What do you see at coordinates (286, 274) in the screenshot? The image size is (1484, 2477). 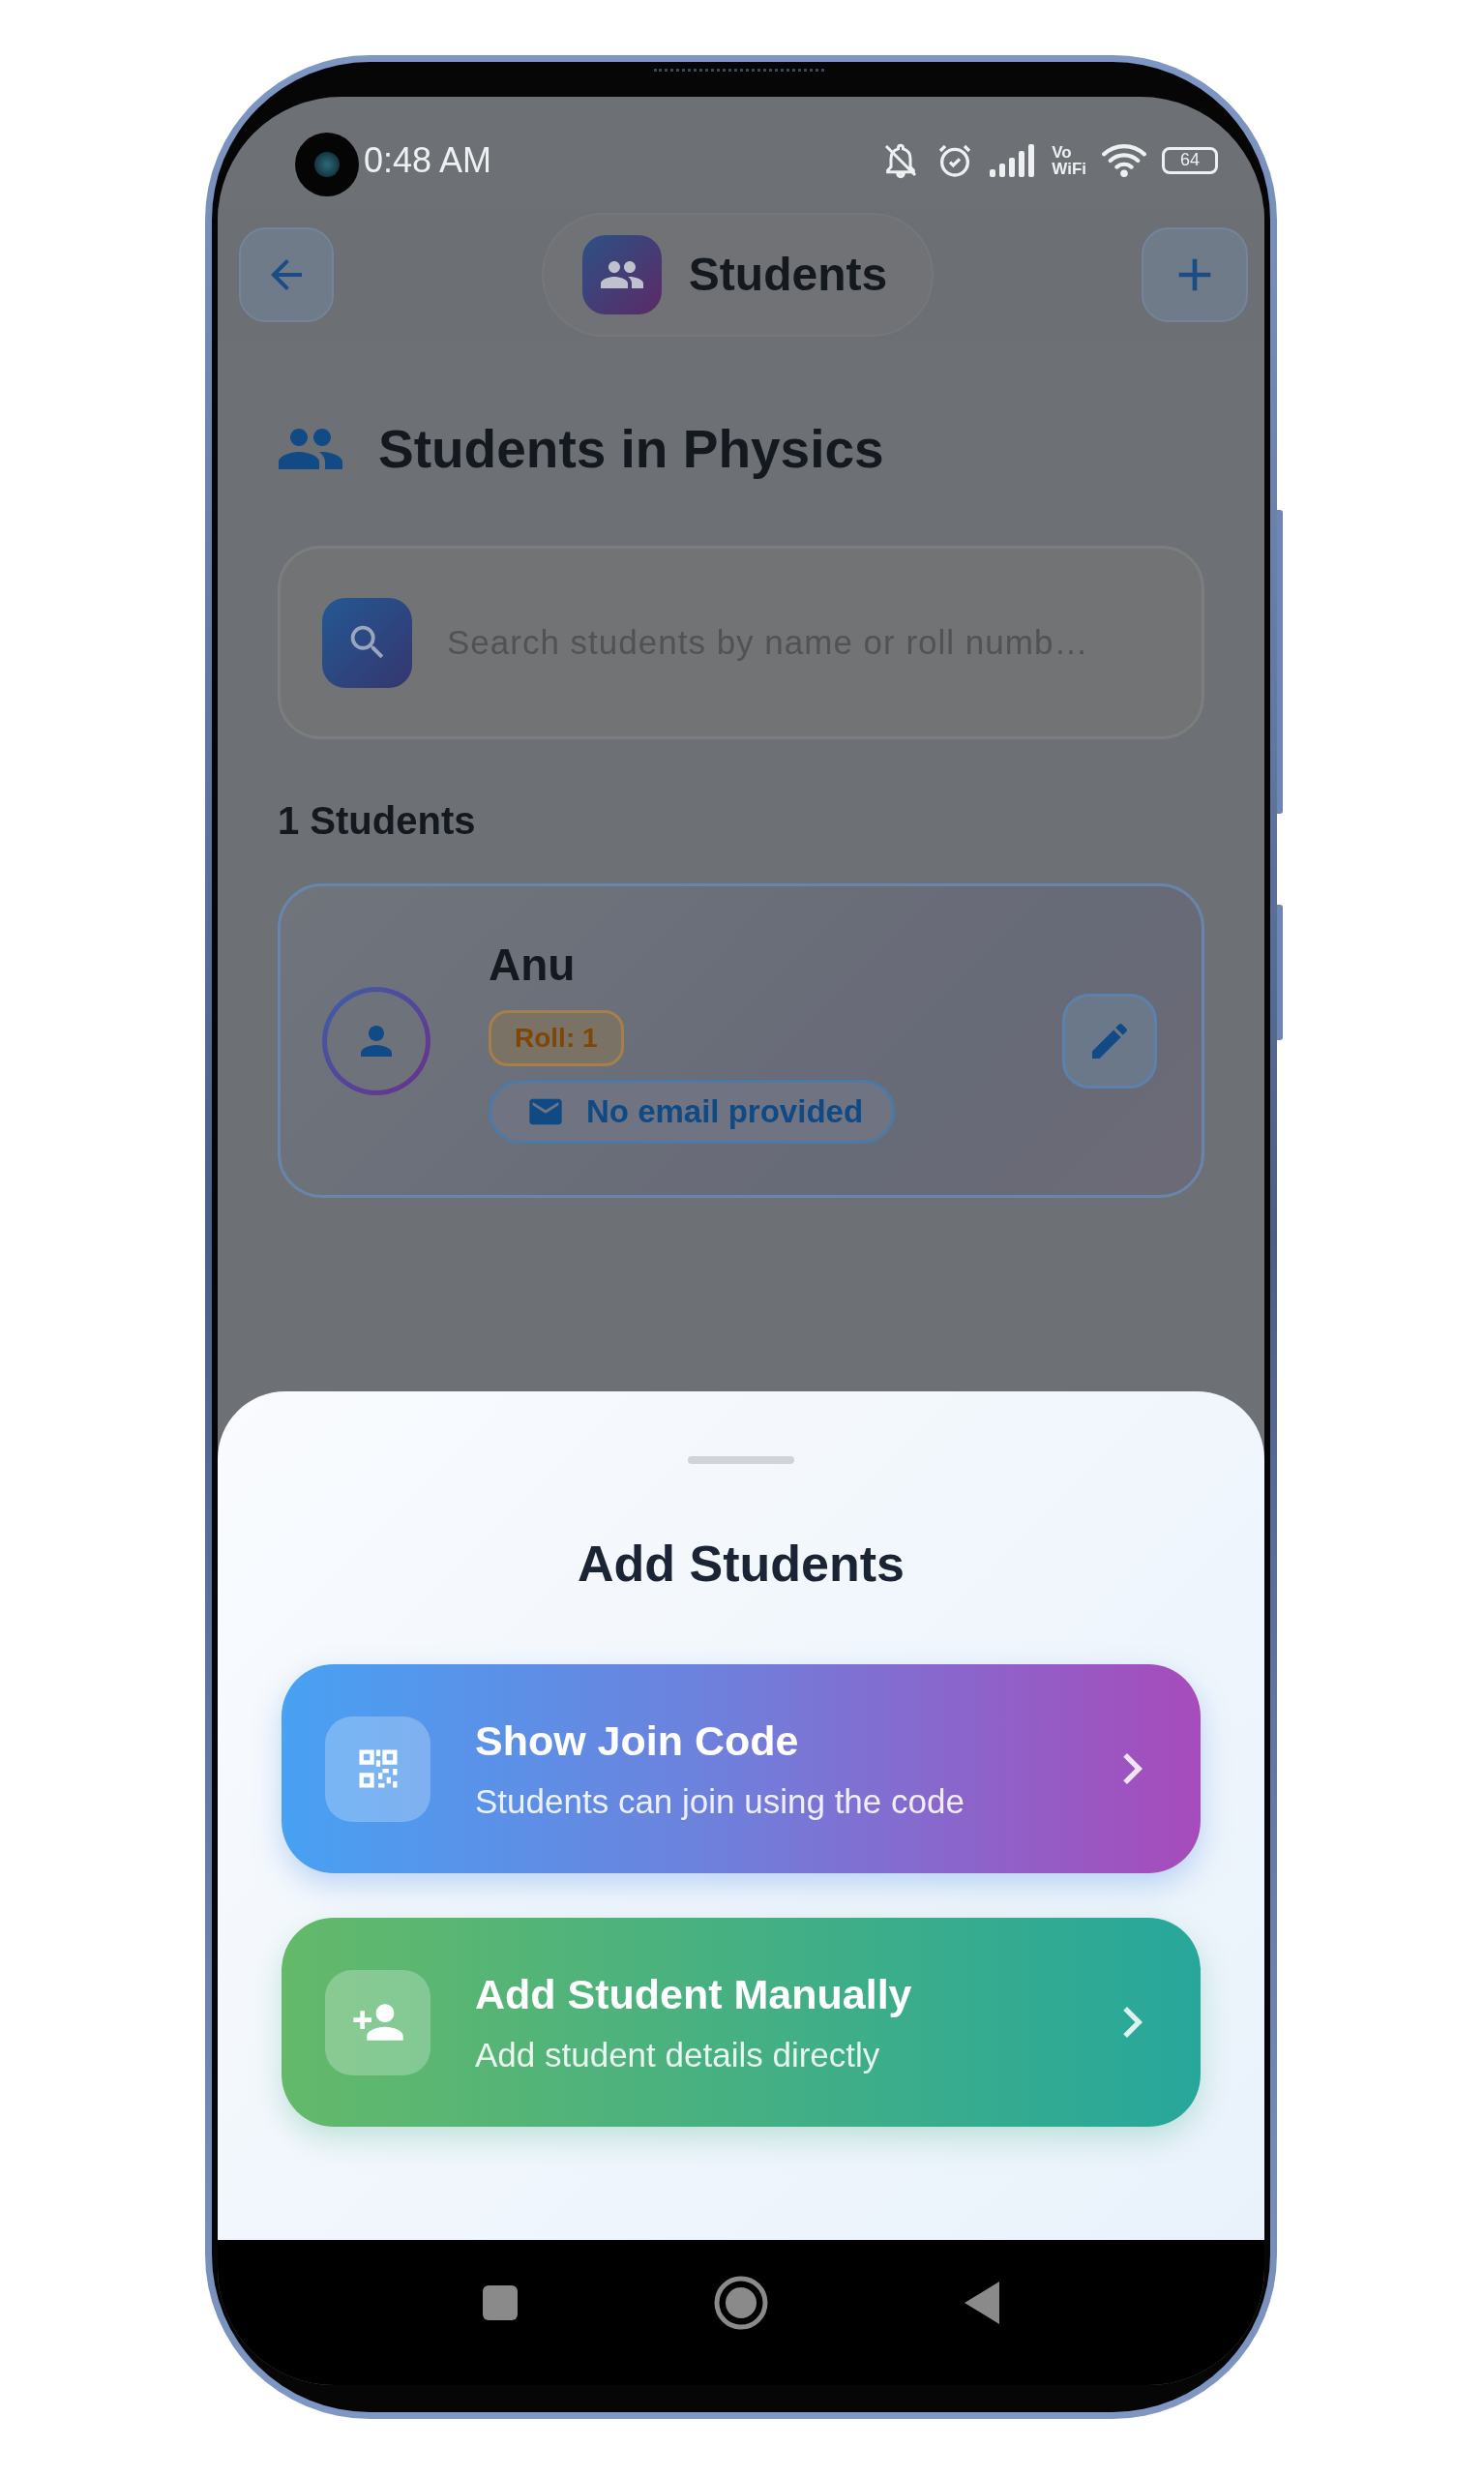 I see `back-button` at bounding box center [286, 274].